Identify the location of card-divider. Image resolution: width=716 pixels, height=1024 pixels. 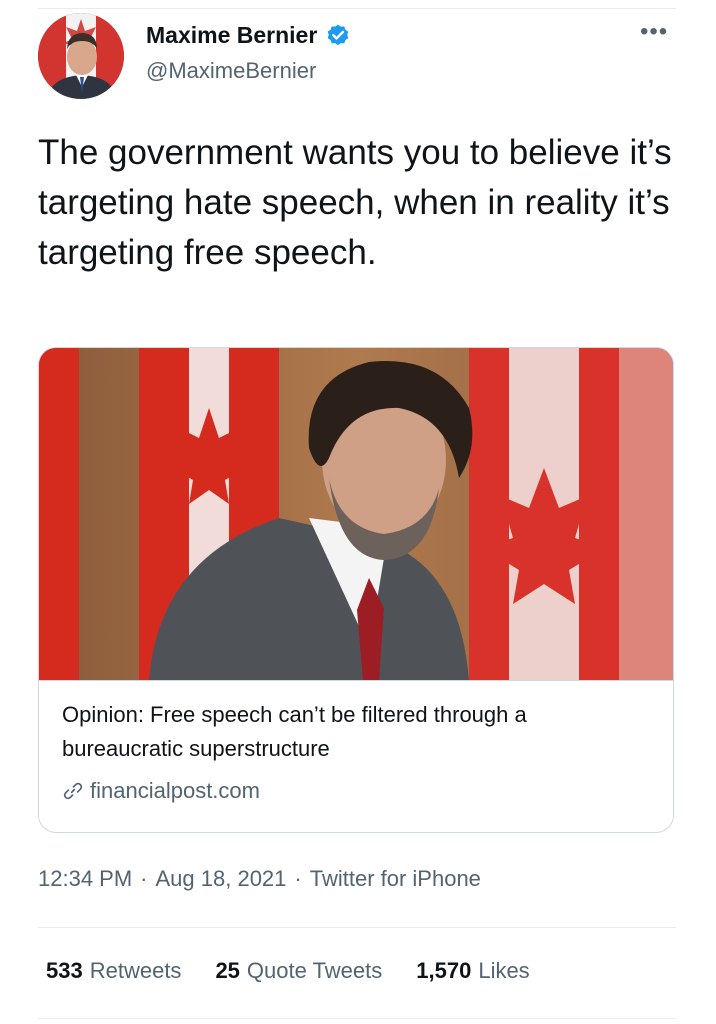
(356, 680).